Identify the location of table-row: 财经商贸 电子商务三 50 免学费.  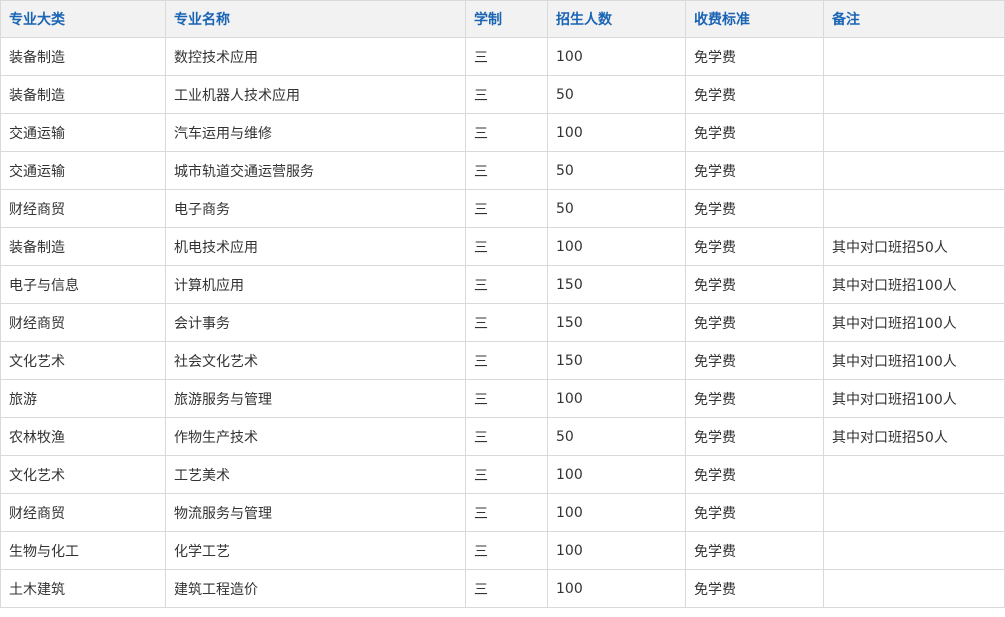
(502, 208).